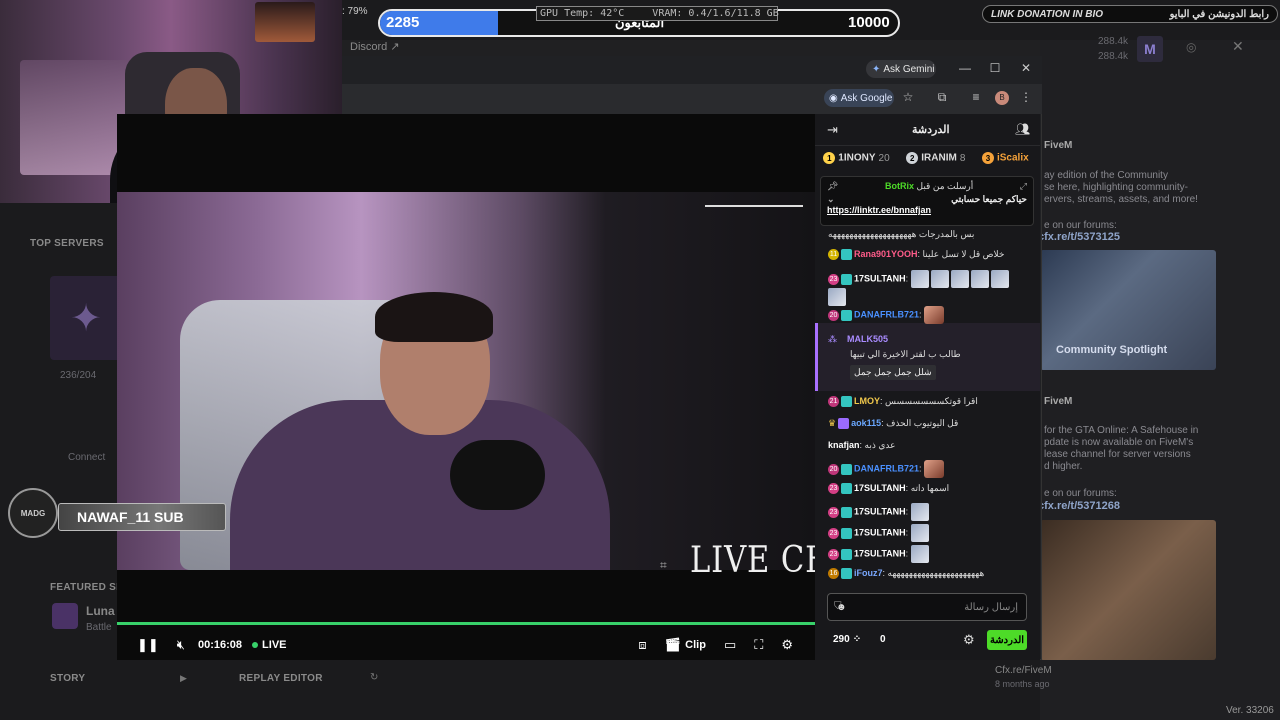  Describe the element at coordinates (876, 69) in the screenshot. I see `sparkle-icon: ✦` at that location.